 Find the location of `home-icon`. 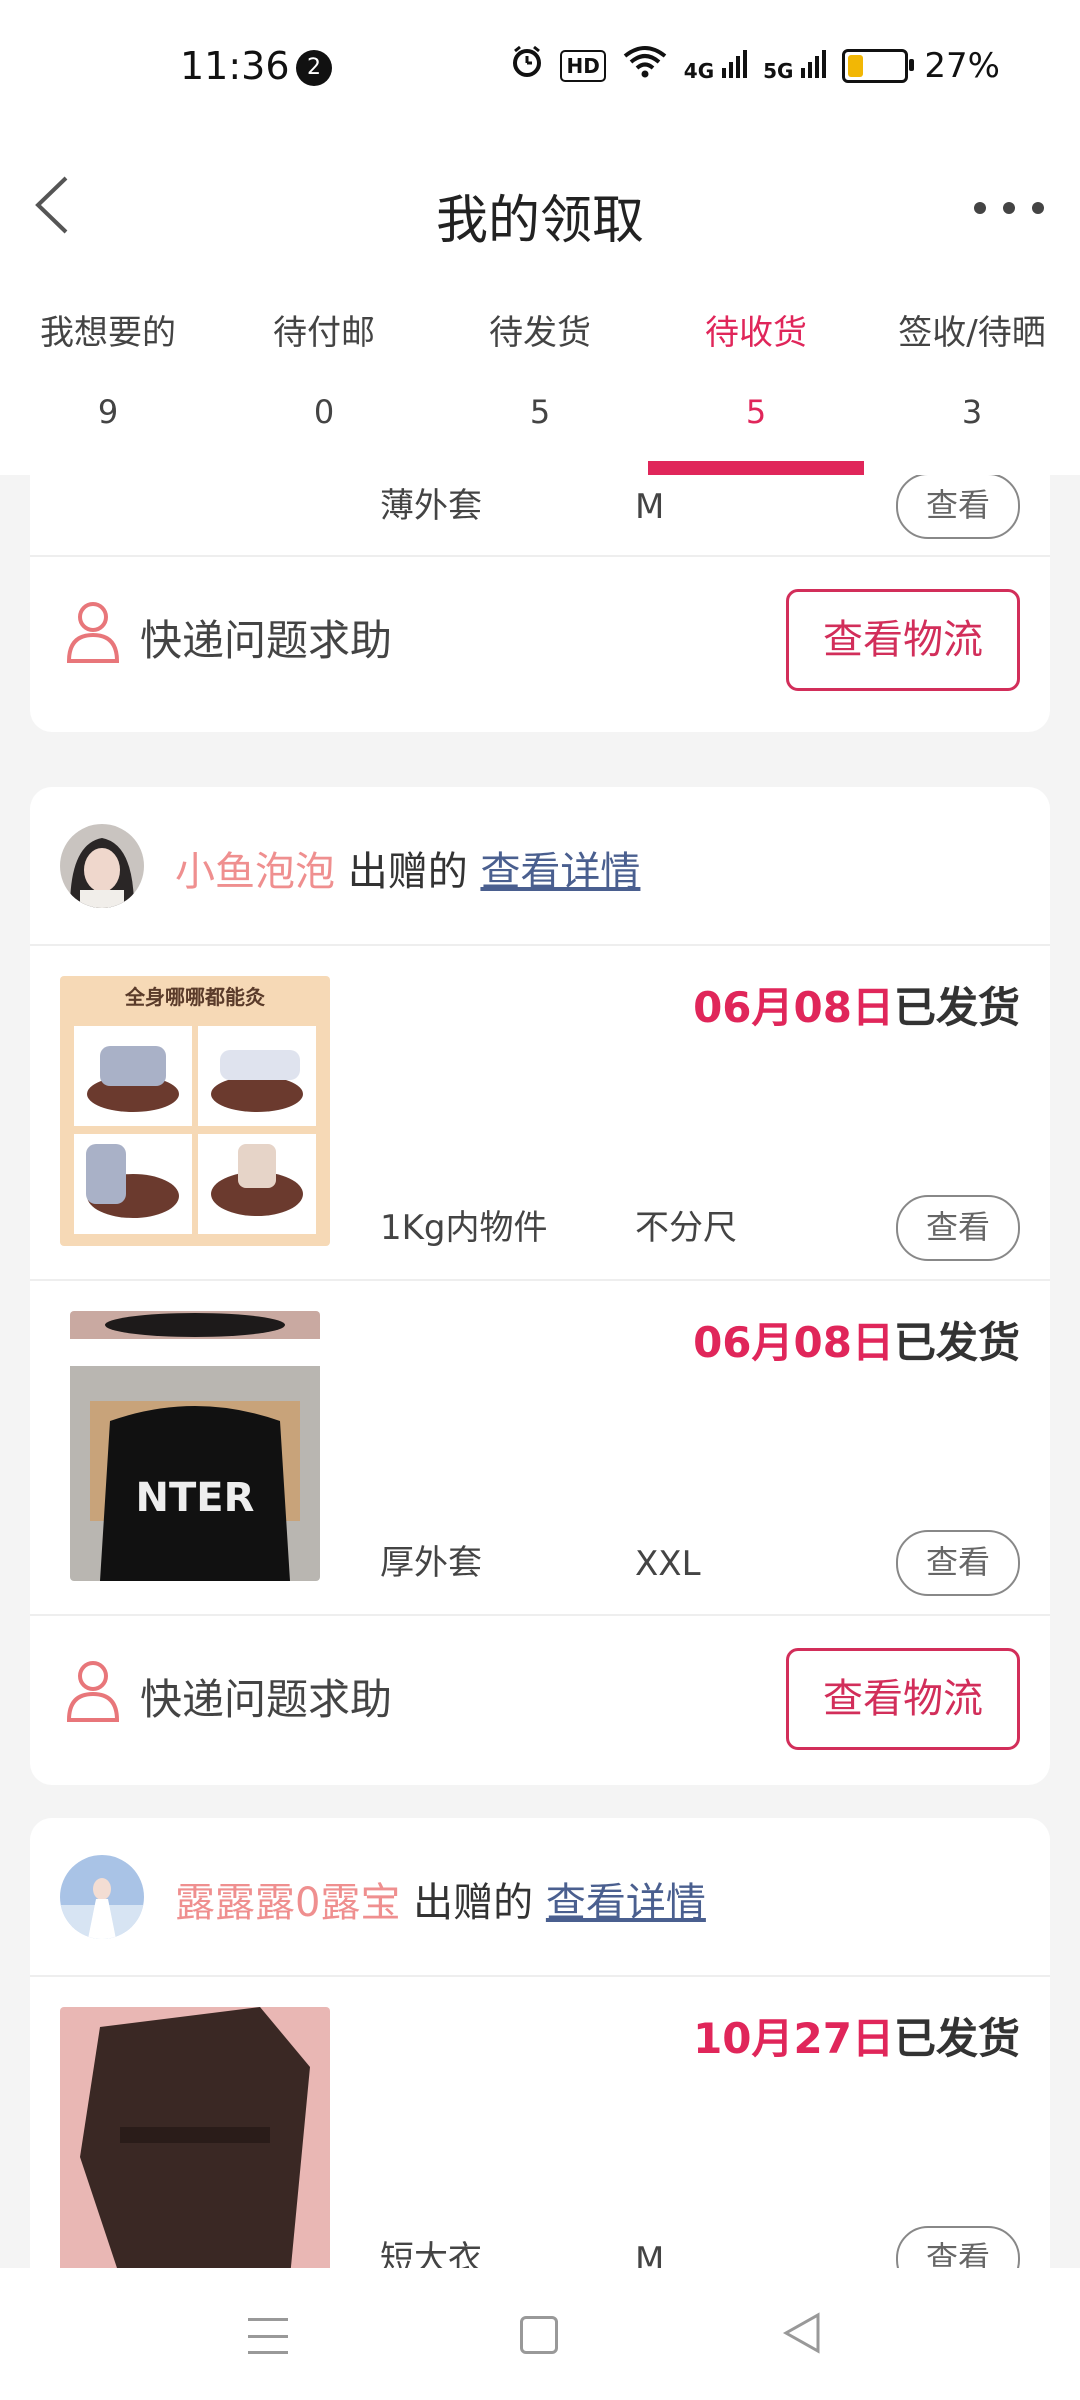

home-icon is located at coordinates (539, 2335).